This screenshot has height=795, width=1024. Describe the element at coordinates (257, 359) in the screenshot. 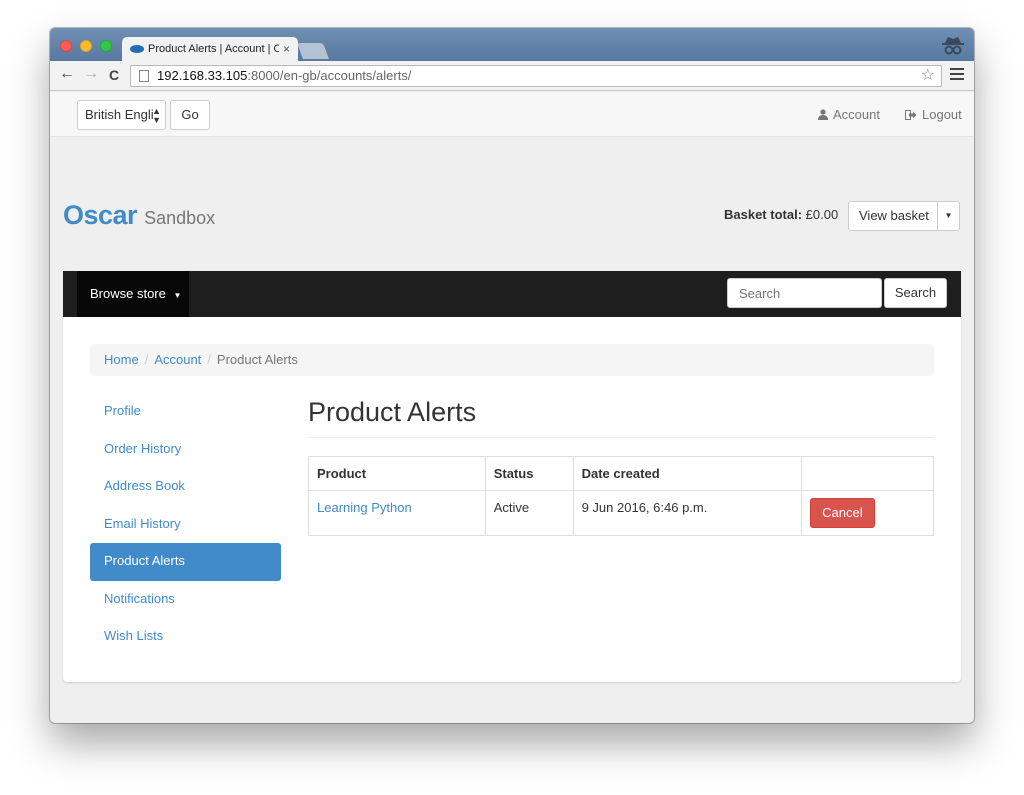

I see `breadcrumb-current: Product Alerts` at that location.